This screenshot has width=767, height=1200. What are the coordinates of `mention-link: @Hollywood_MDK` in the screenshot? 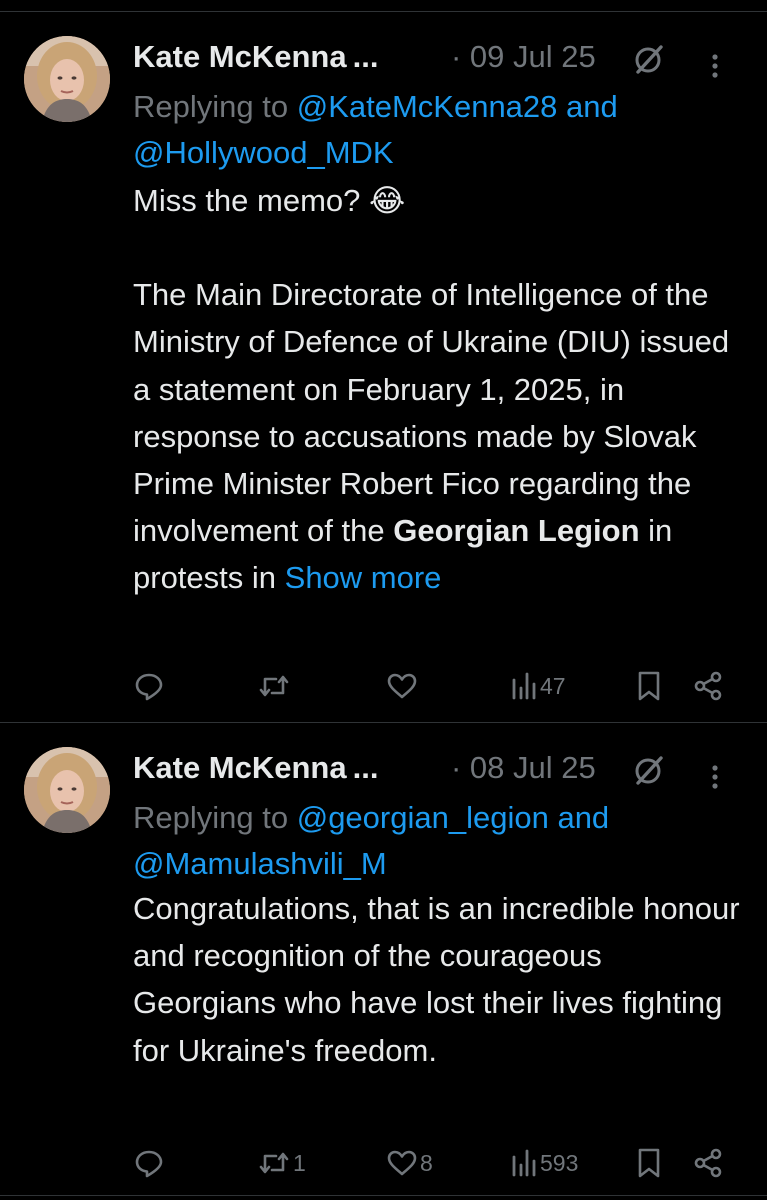 It's located at (263, 152).